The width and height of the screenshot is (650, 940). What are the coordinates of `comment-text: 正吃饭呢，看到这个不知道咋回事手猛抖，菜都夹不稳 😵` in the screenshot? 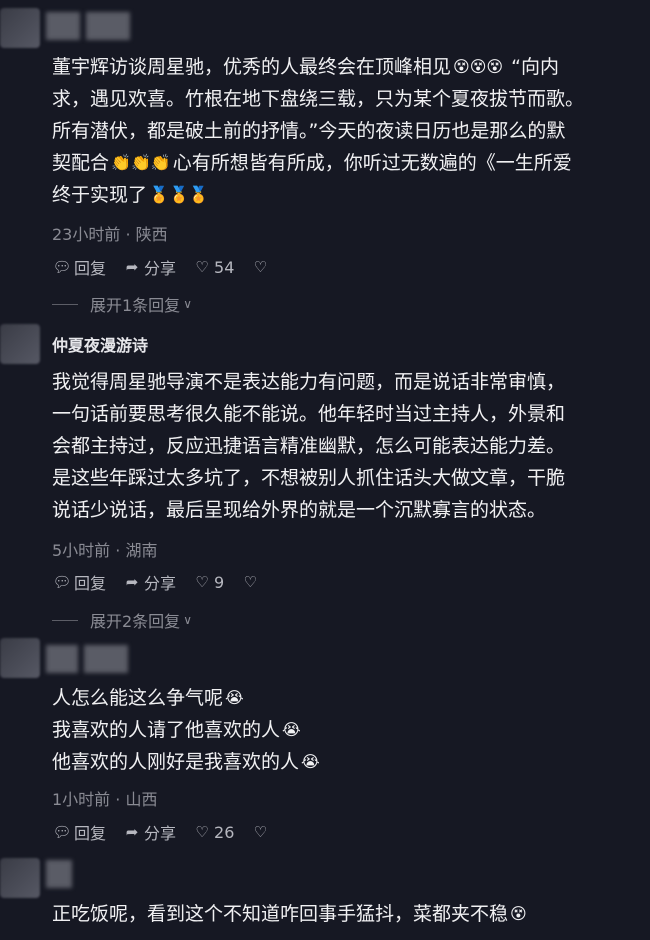 It's located at (351, 914).